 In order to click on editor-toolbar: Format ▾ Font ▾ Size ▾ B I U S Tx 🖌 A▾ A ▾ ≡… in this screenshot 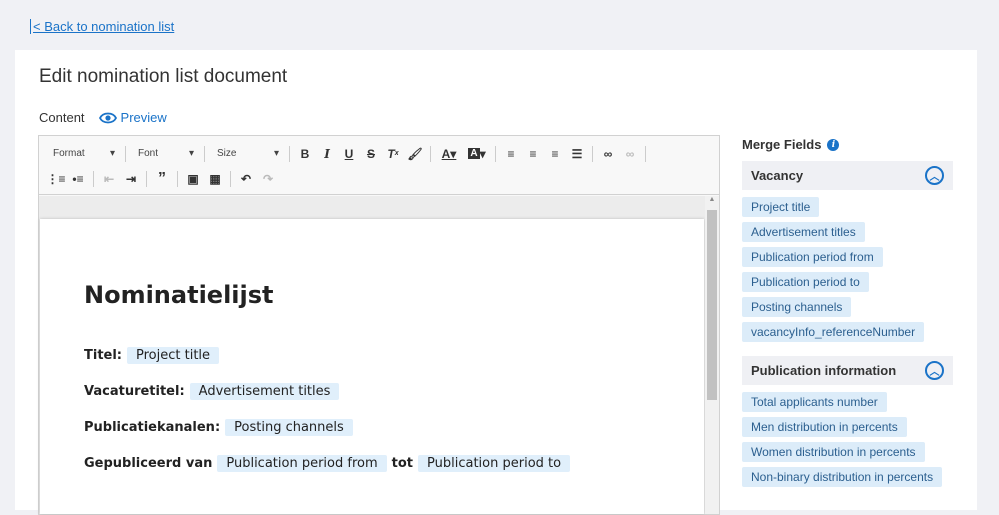, I will do `click(379, 165)`.